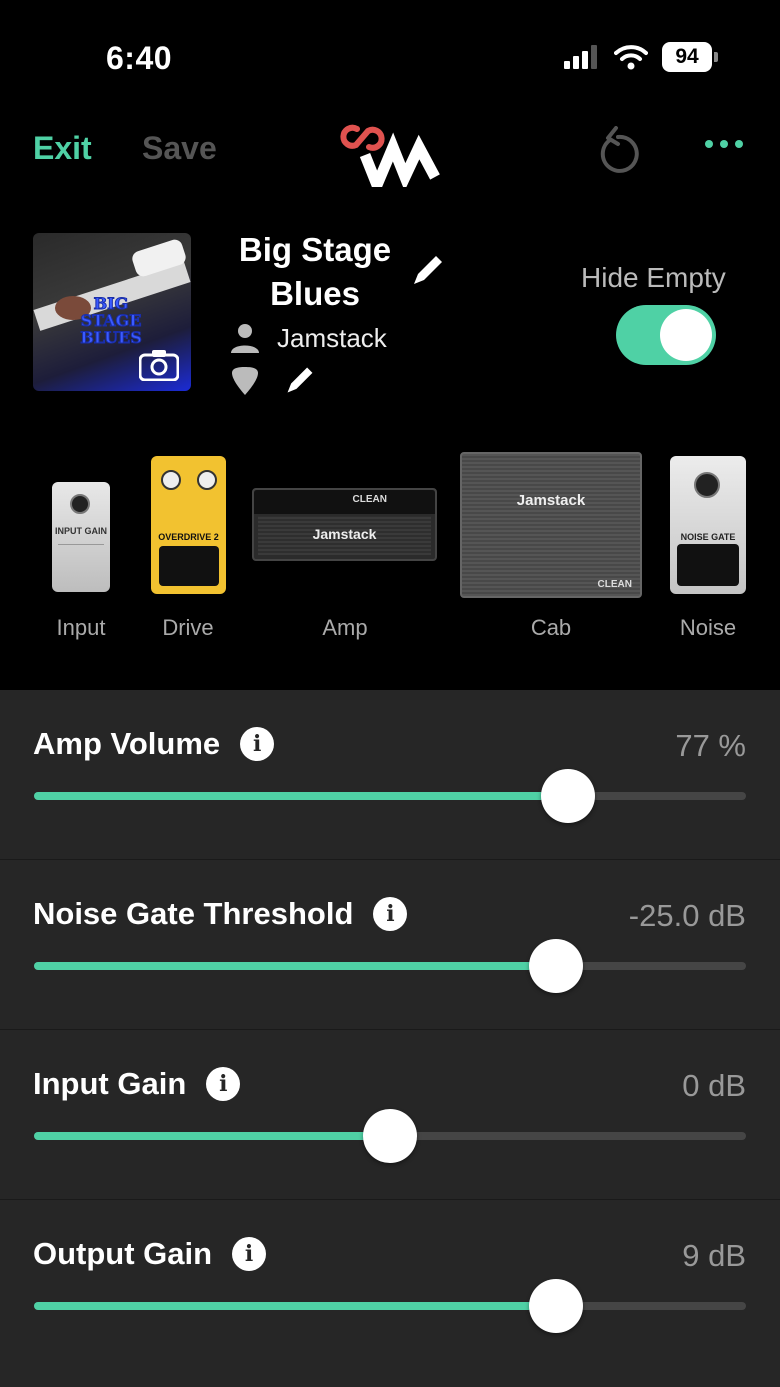  I want to click on undo-icon, so click(618, 151).